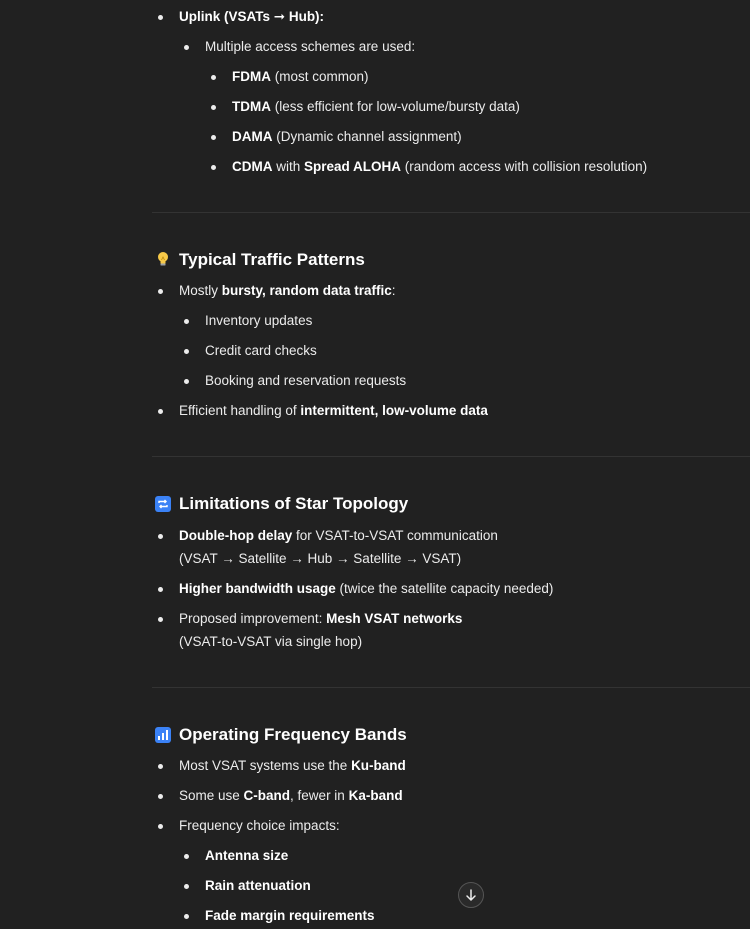 The image size is (750, 929). I want to click on traffic-subitem: Inventory updates, so click(259, 320).